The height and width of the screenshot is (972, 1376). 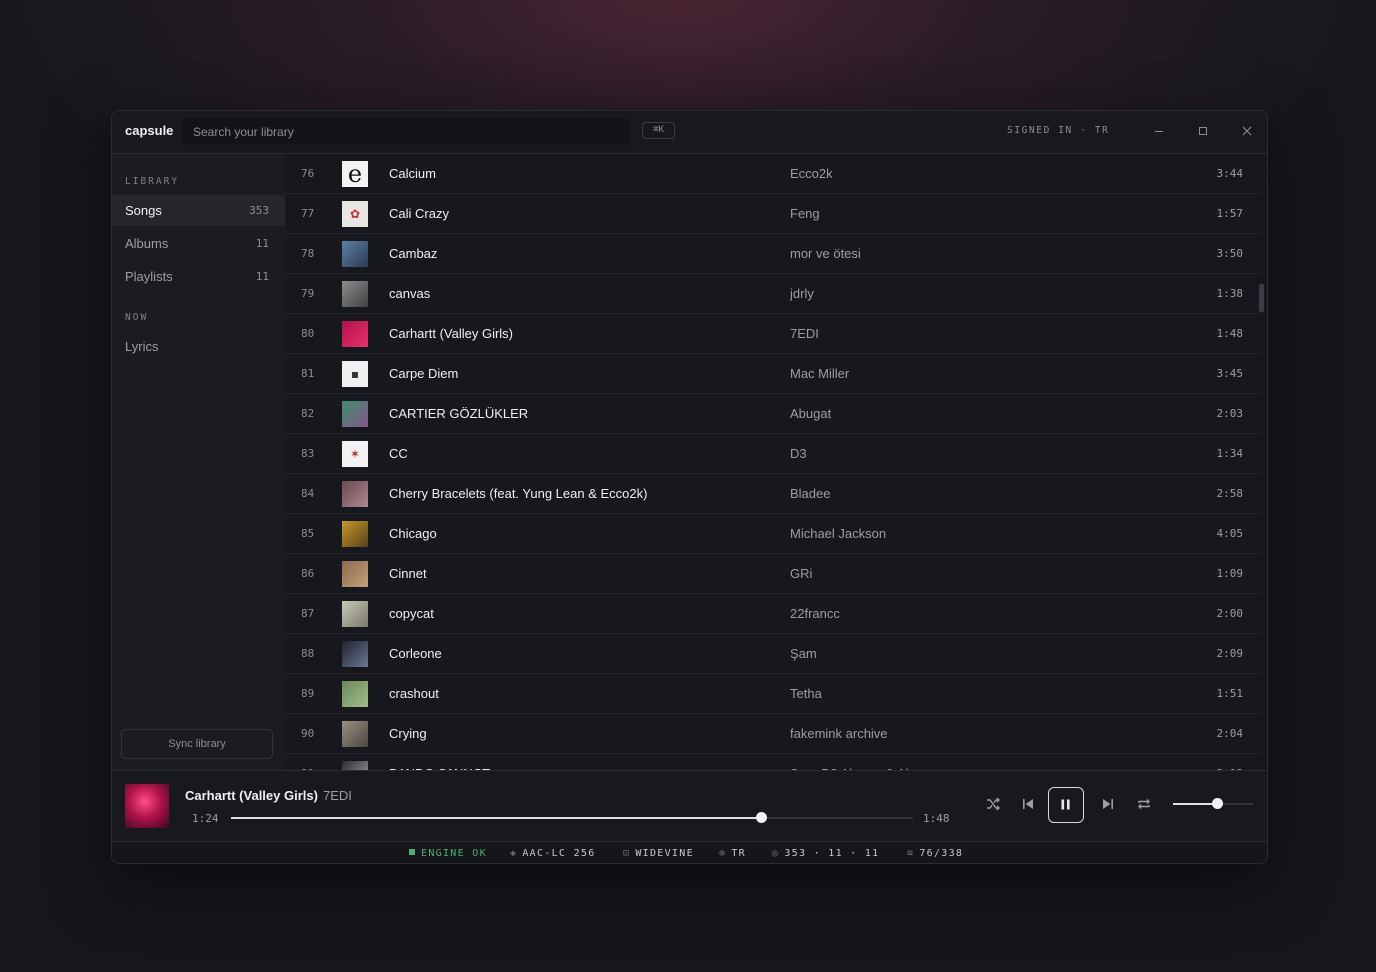 What do you see at coordinates (152, 181) in the screenshot?
I see `library-heading: LIBRARY` at bounding box center [152, 181].